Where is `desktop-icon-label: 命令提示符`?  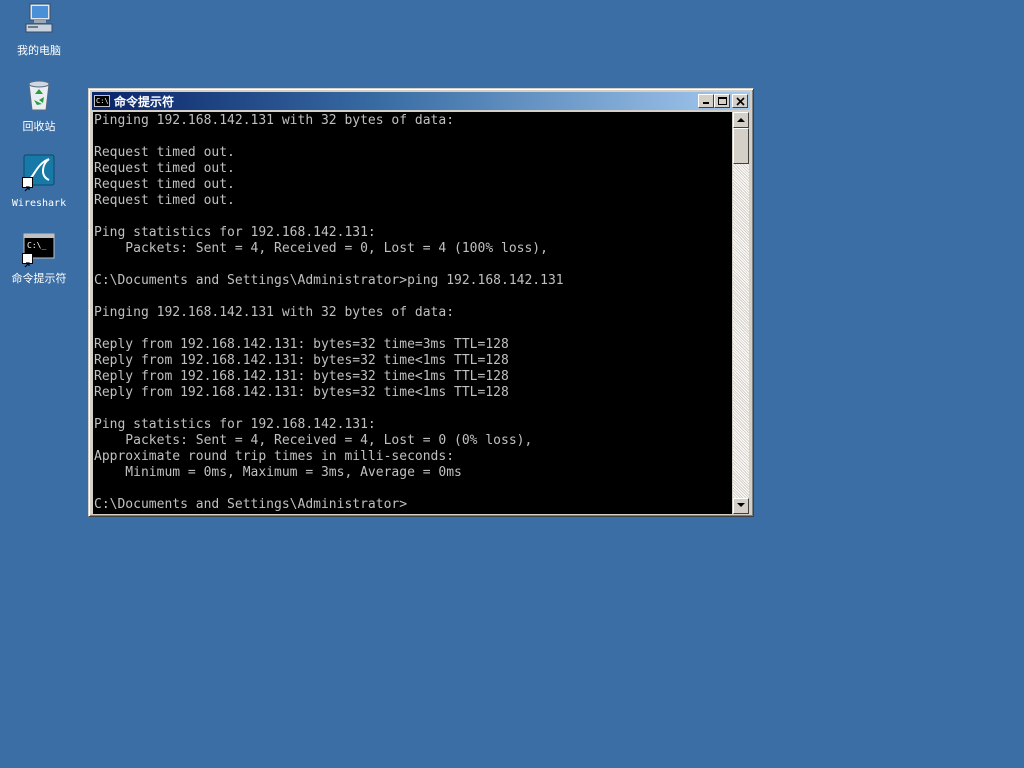 desktop-icon-label: 命令提示符 is located at coordinates (39, 278).